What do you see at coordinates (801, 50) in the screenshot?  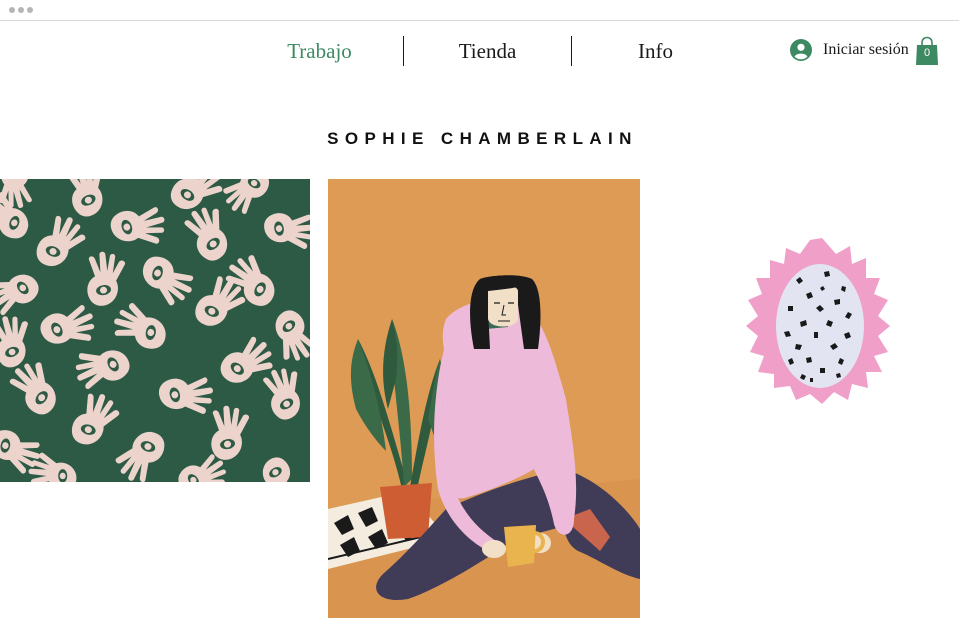 I see `user-avatar-icon` at bounding box center [801, 50].